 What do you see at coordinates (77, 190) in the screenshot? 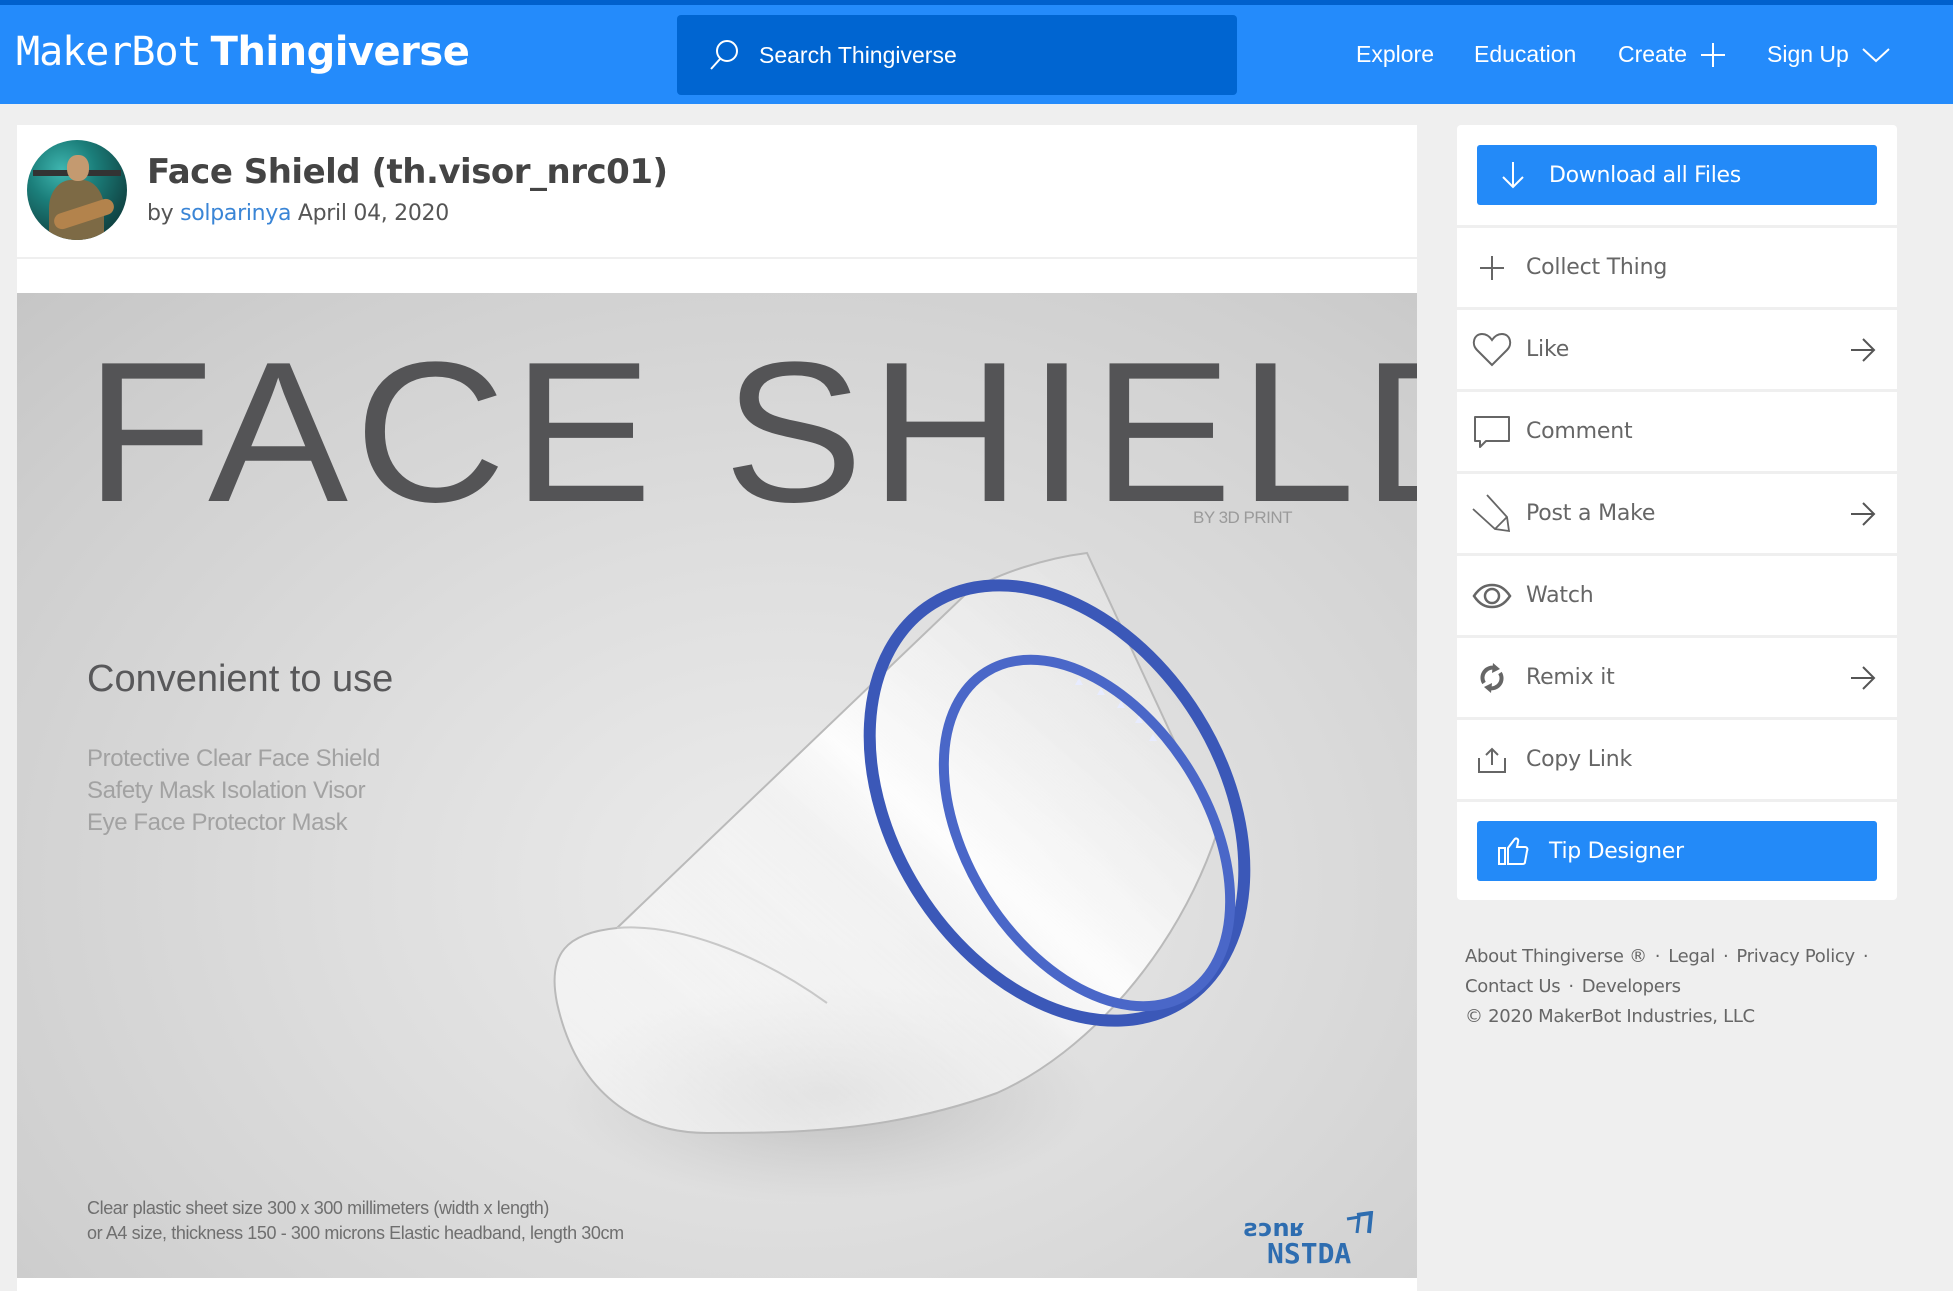
I see `author-avatar` at bounding box center [77, 190].